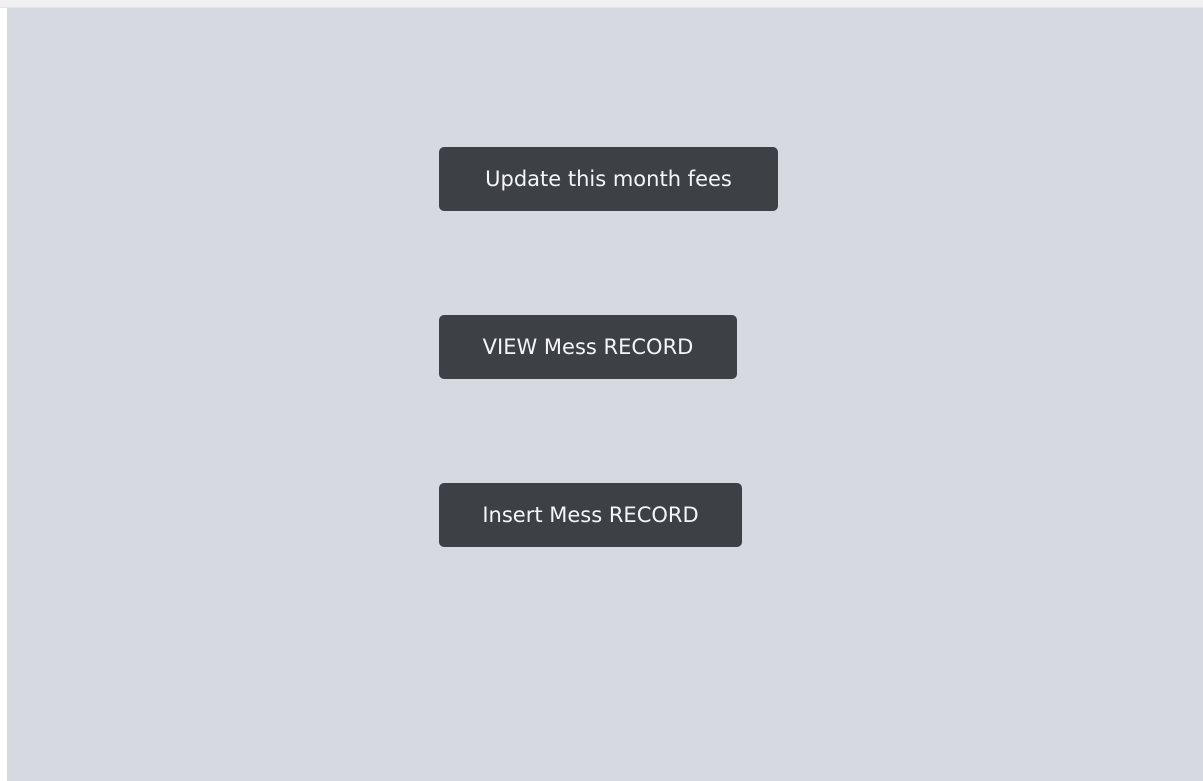  I want to click on update-month-fees-button: Update this month fees, so click(608, 179).